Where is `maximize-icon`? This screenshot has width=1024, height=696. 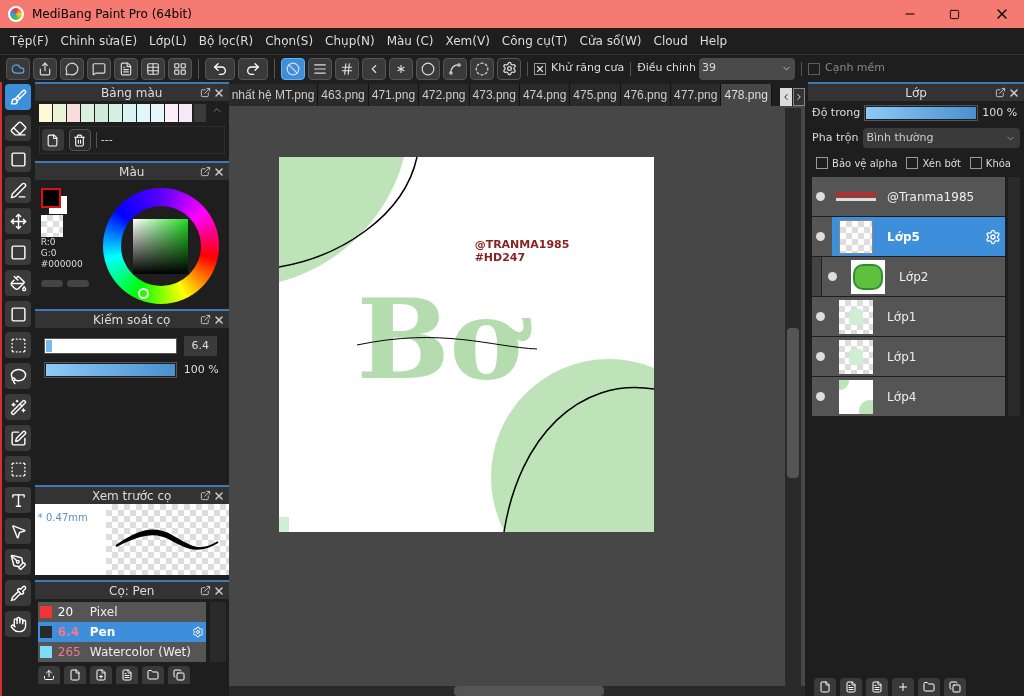
maximize-icon is located at coordinates (954, 14).